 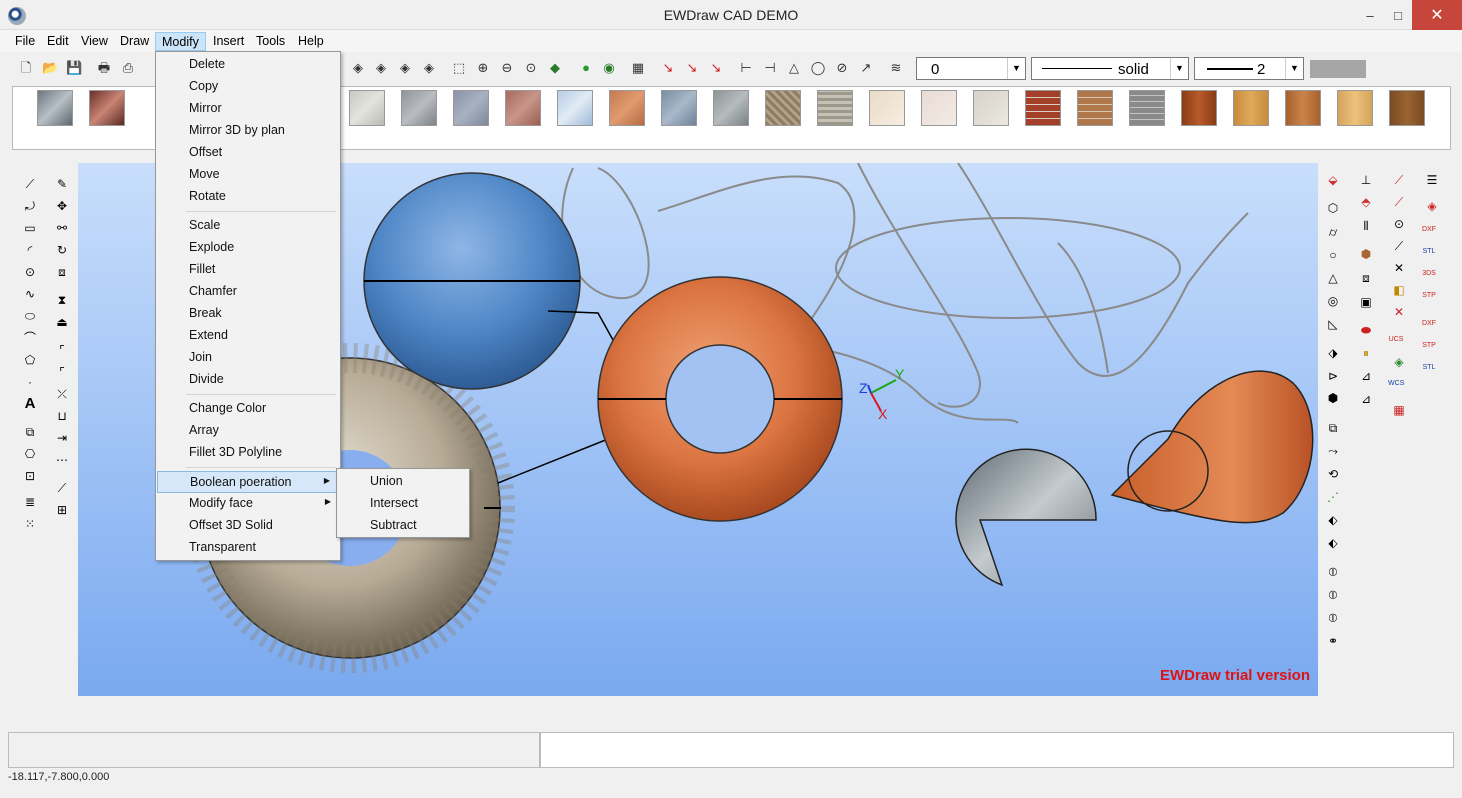 What do you see at coordinates (1249, 68) in the screenshot?
I see `lineweight-select: 2 ▼` at bounding box center [1249, 68].